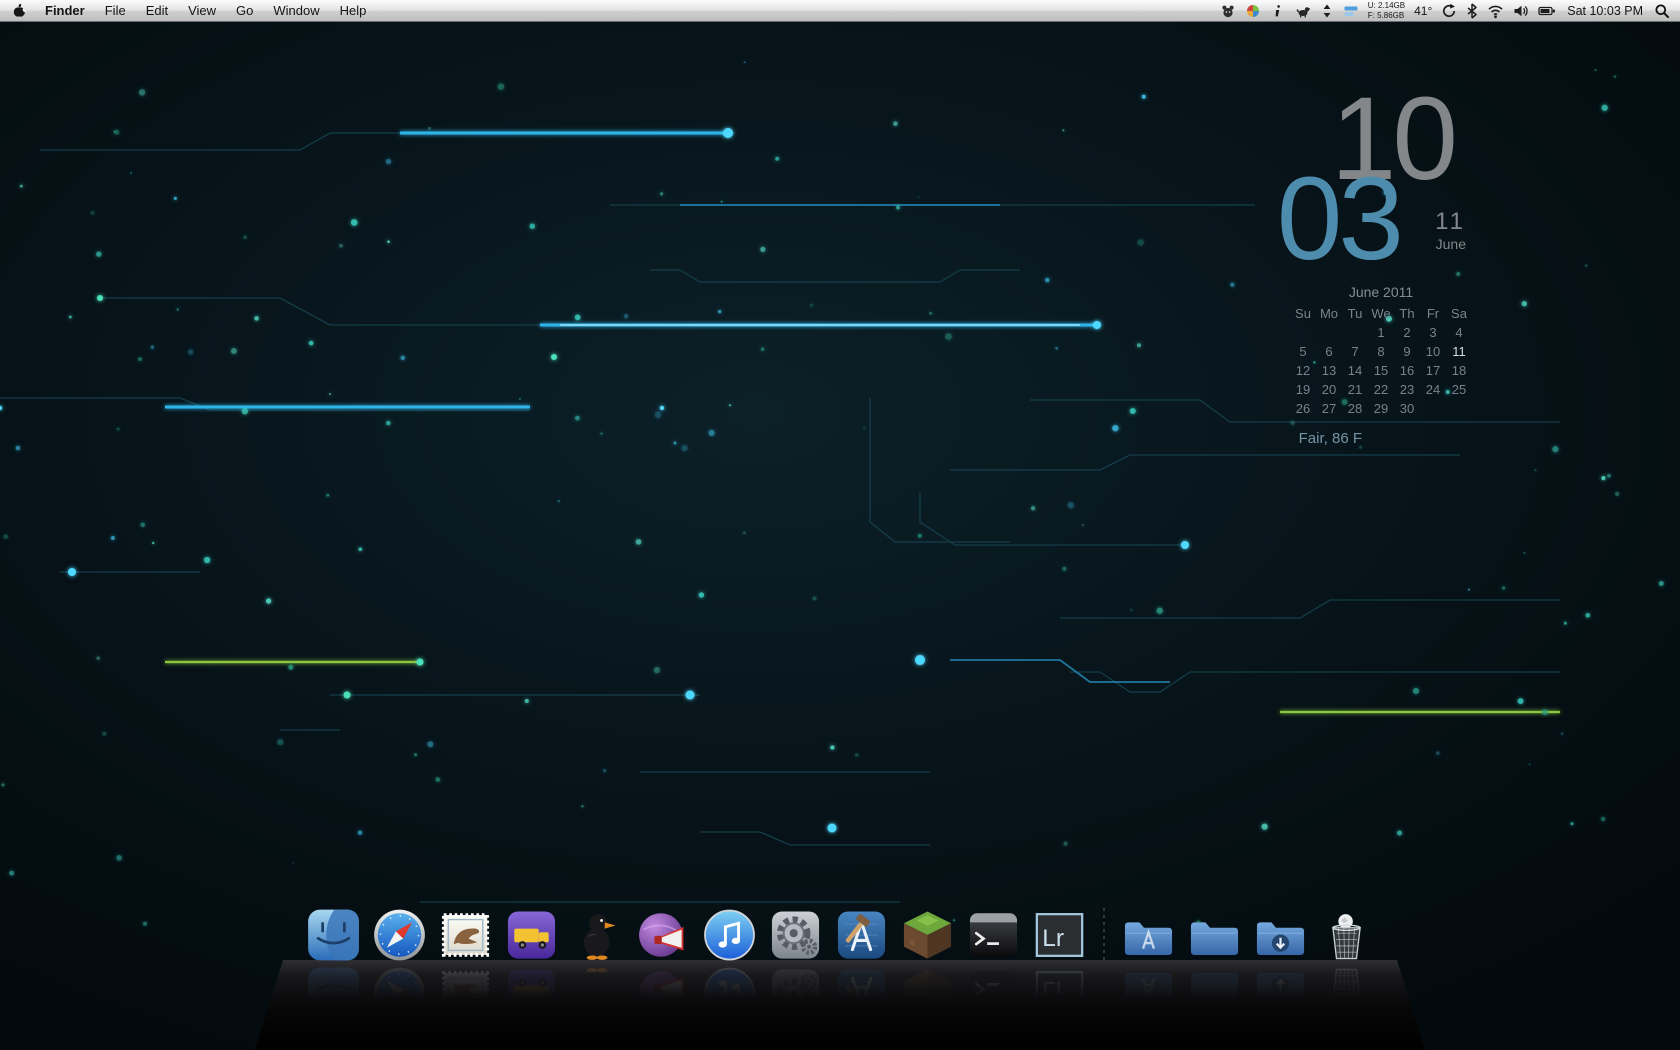 This screenshot has width=1680, height=1050. Describe the element at coordinates (1407, 389) in the screenshot. I see `calendar-day: 23` at that location.